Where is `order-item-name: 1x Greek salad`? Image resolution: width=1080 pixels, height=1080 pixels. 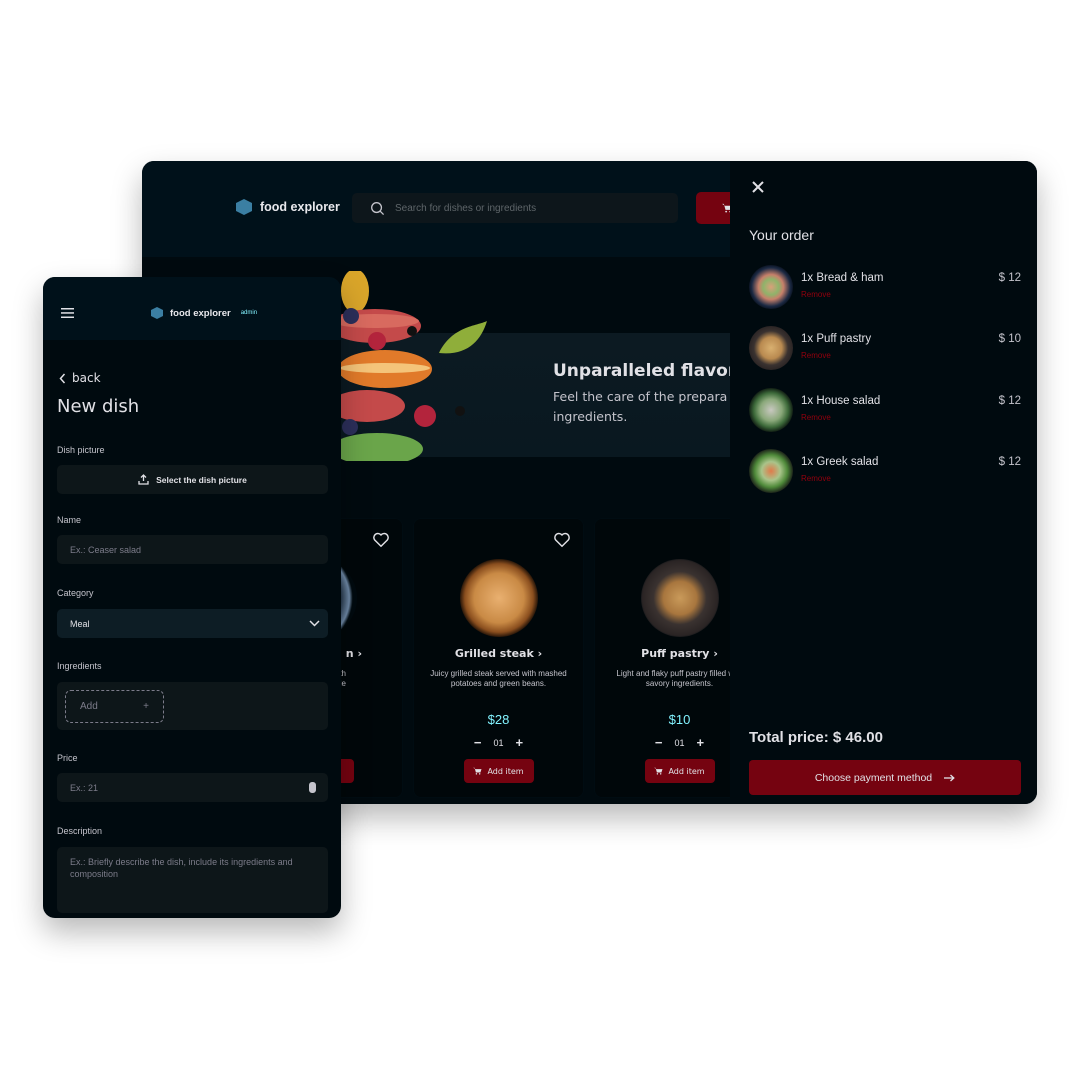
order-item-name: 1x Greek salad is located at coordinates (840, 462).